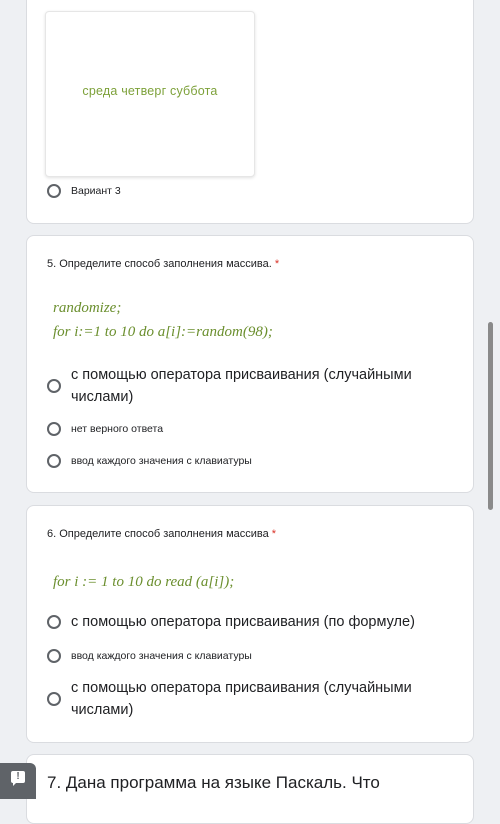 The height and width of the screenshot is (824, 500). What do you see at coordinates (117, 429) in the screenshot?
I see `option-label-q5-2: нет верного ответа` at bounding box center [117, 429].